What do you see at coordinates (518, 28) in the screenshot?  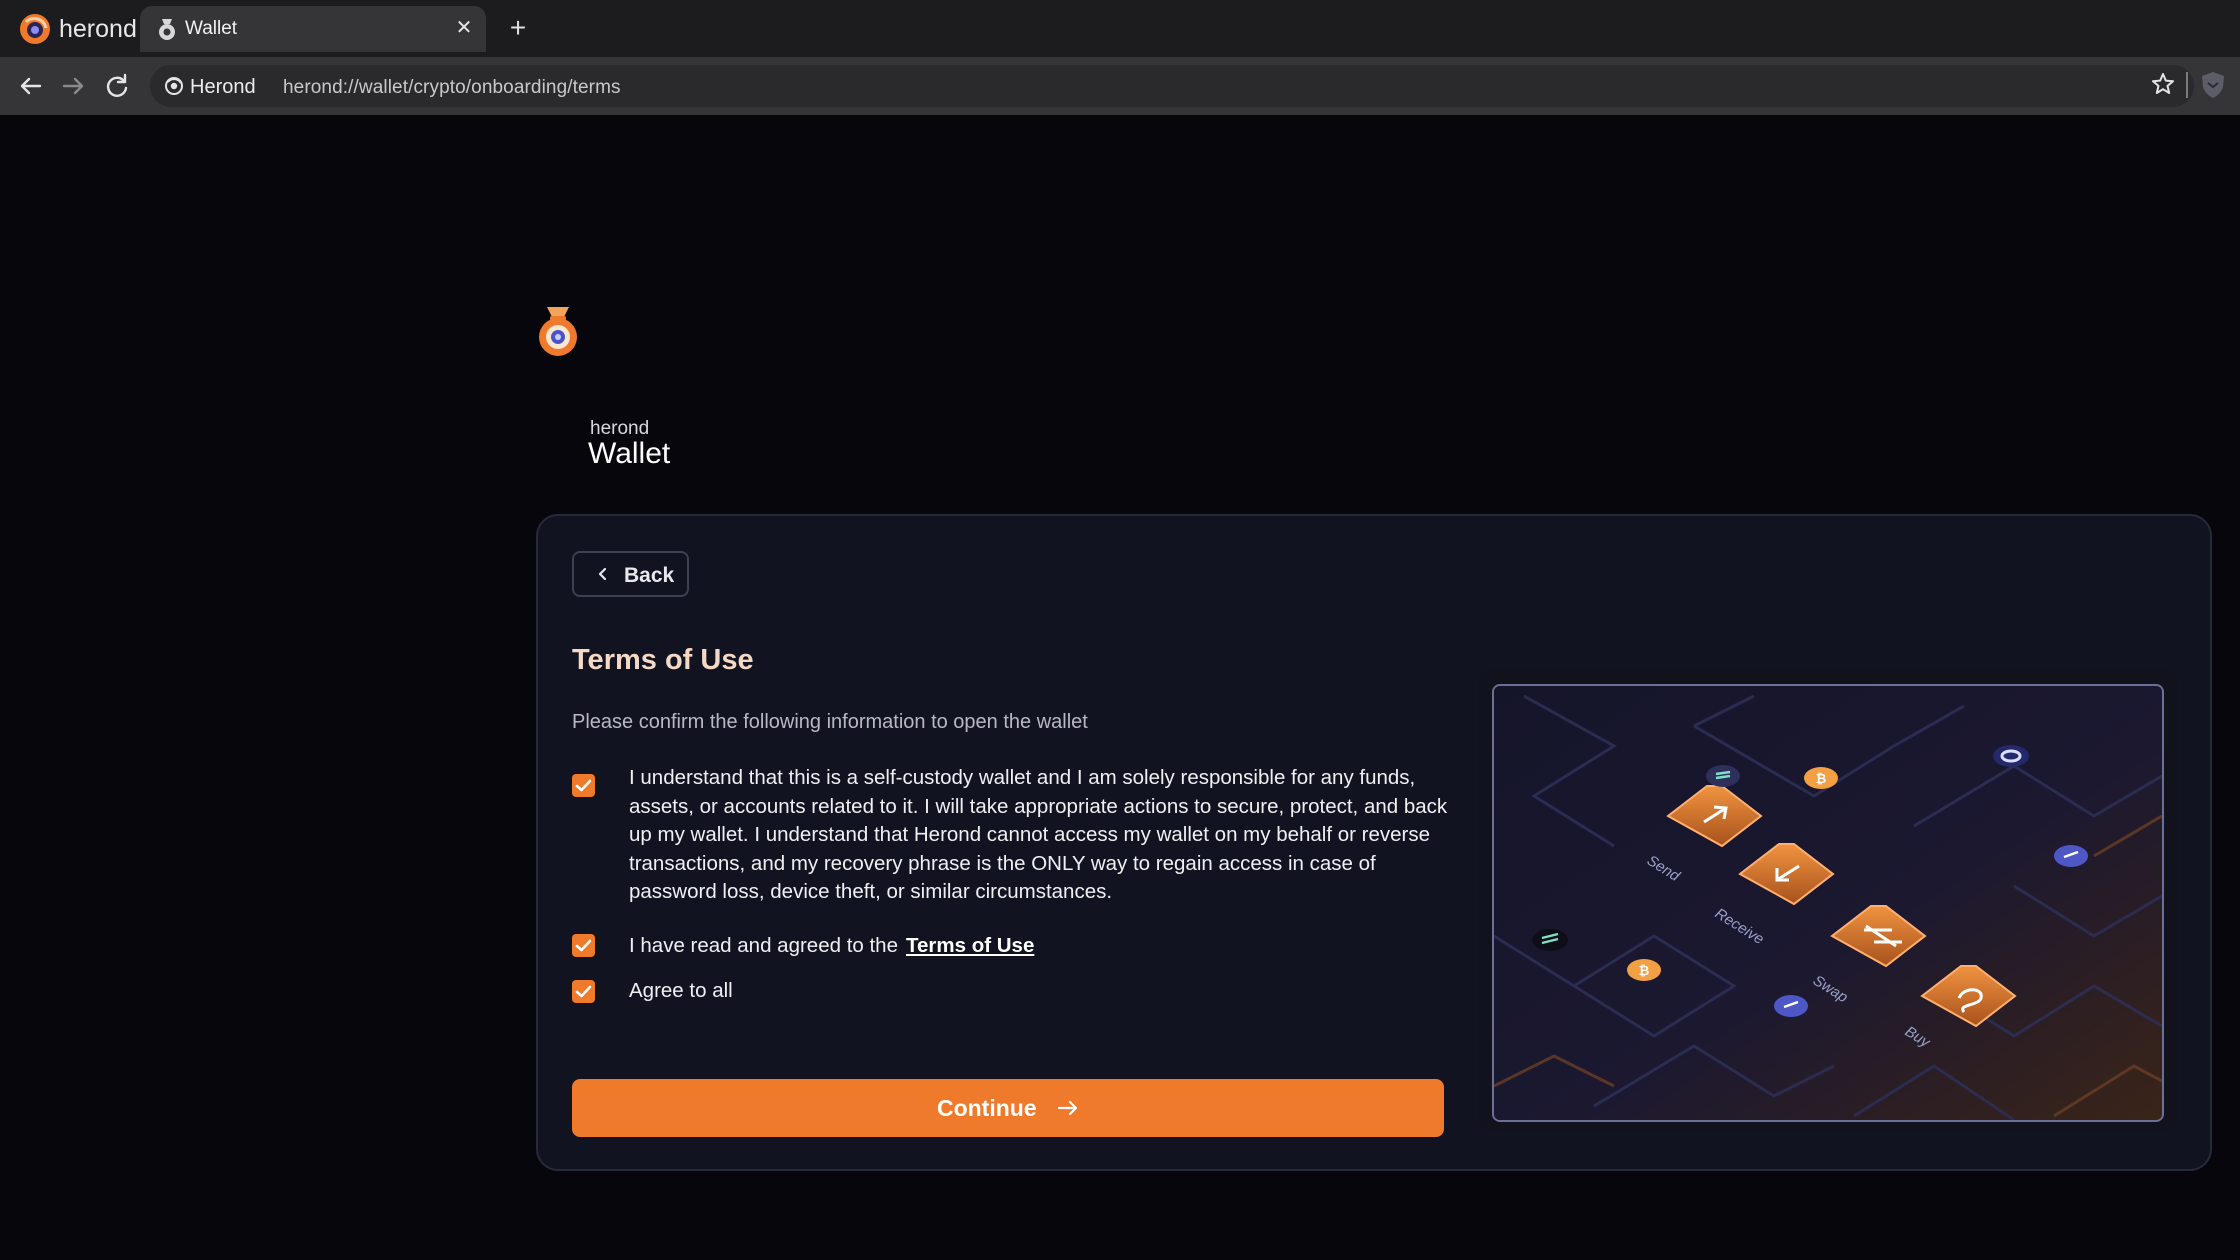 I see `new-tab-plus-icon: +` at bounding box center [518, 28].